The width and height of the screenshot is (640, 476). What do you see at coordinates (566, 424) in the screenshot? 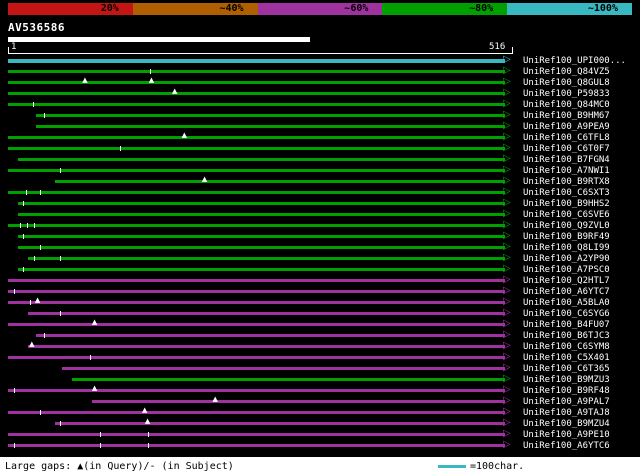
I see `hit-label: UniRef100_B9MZU4` at bounding box center [566, 424].